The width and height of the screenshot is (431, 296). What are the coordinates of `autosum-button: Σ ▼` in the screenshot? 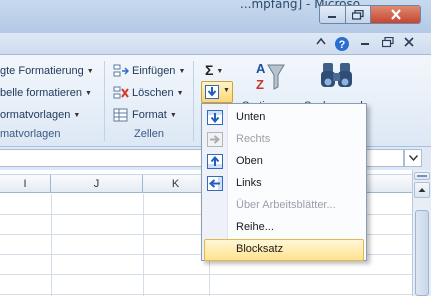 It's located at (214, 70).